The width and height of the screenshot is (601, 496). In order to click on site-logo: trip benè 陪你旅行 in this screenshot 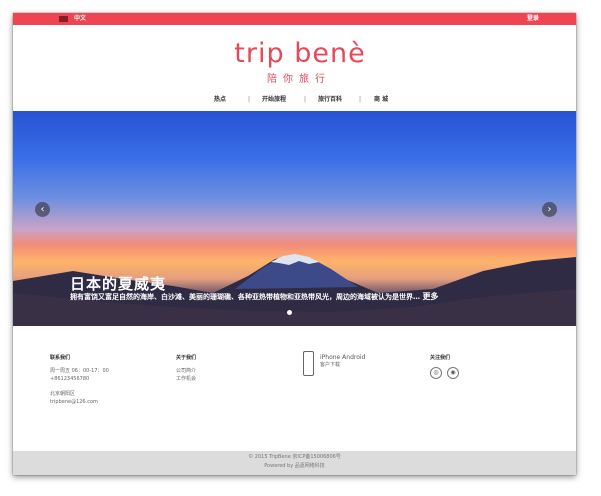, I will do `click(300, 63)`.